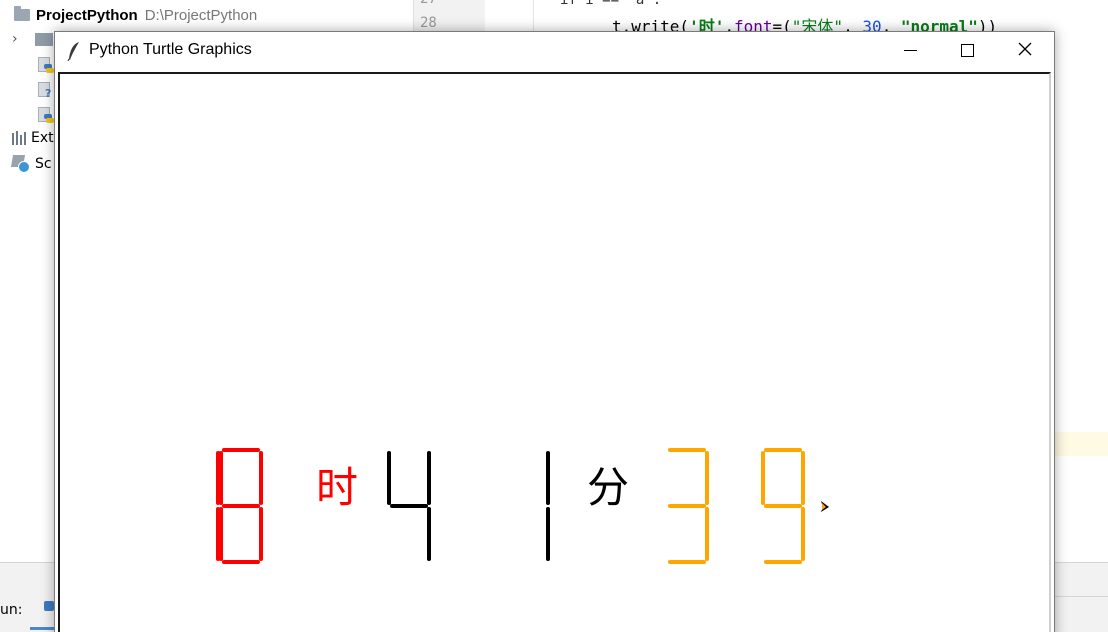 This screenshot has width=1108, height=632. Describe the element at coordinates (337, 487) in the screenshot. I see `hour-char: 时` at that location.